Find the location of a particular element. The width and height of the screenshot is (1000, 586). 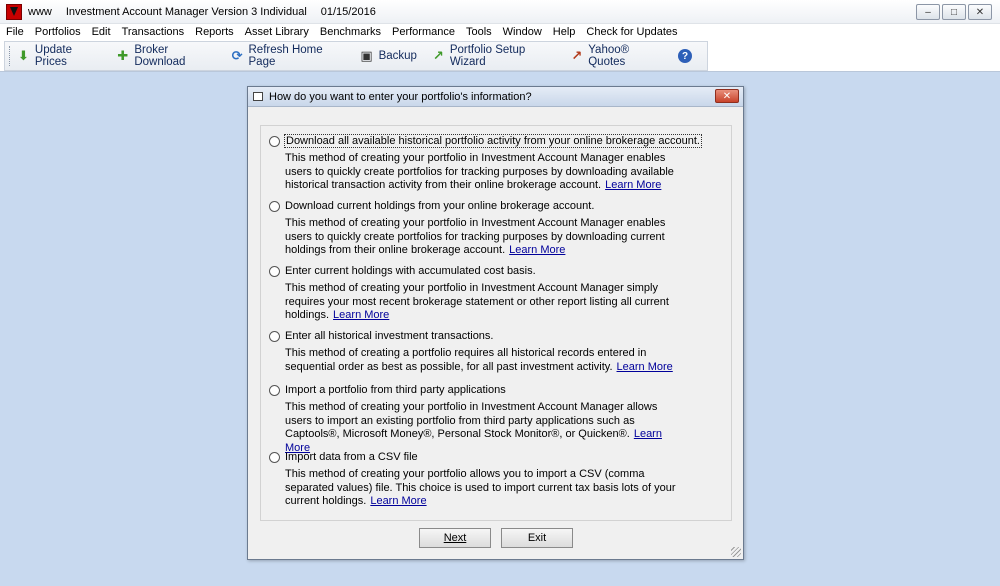

plus-icon: ✚ is located at coordinates (123, 55).